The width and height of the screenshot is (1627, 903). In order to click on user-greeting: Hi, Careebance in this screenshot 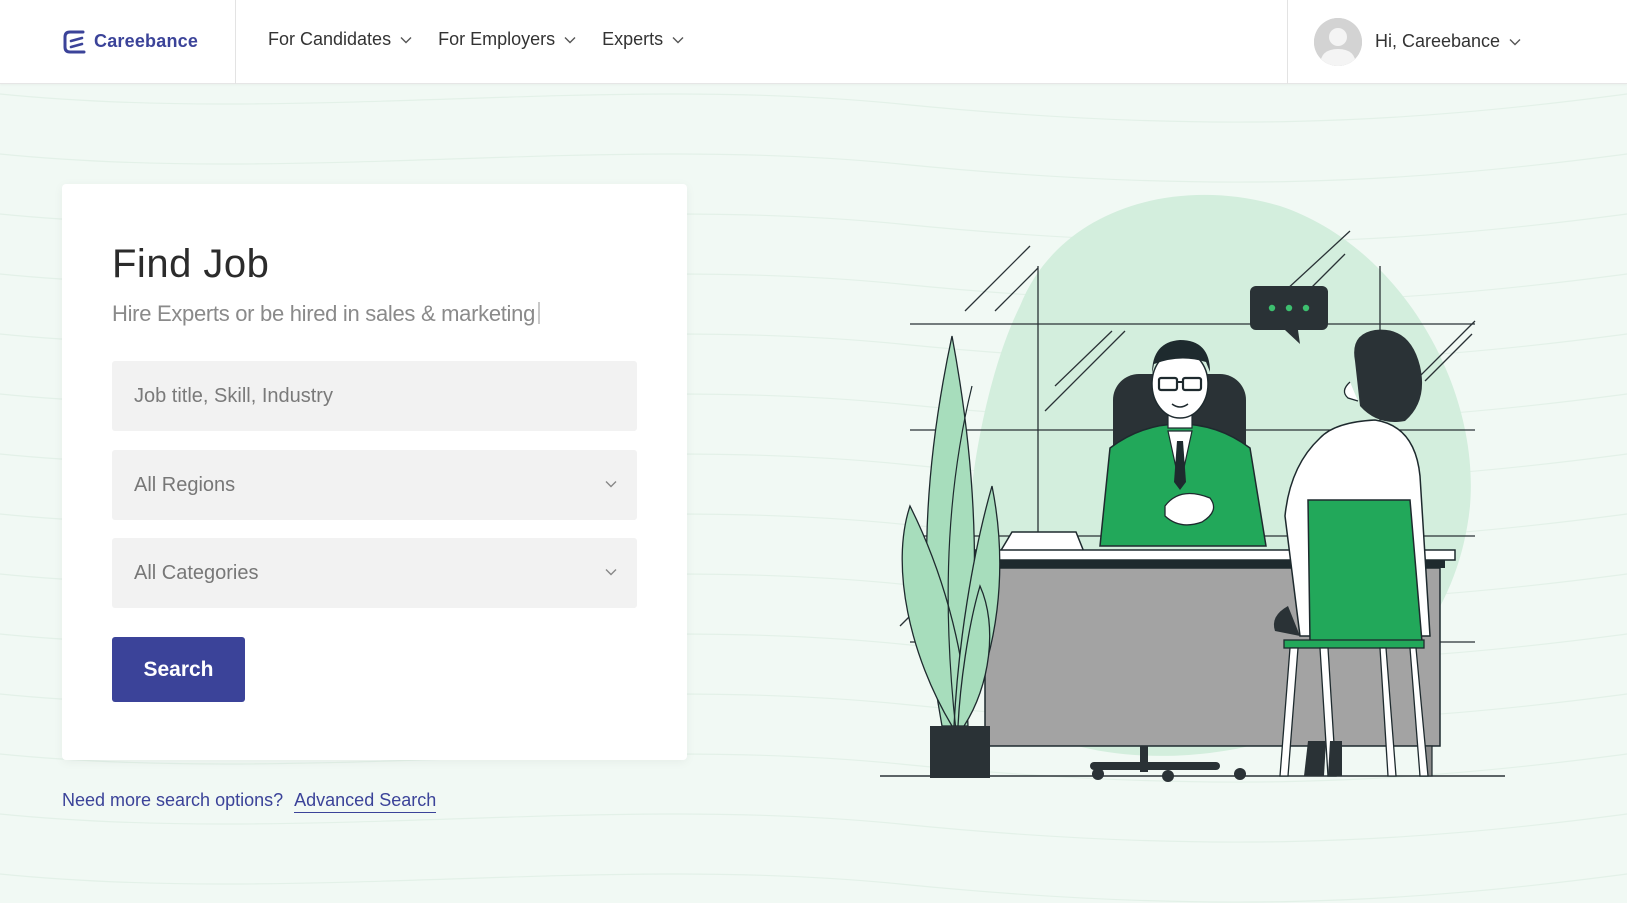, I will do `click(1438, 41)`.